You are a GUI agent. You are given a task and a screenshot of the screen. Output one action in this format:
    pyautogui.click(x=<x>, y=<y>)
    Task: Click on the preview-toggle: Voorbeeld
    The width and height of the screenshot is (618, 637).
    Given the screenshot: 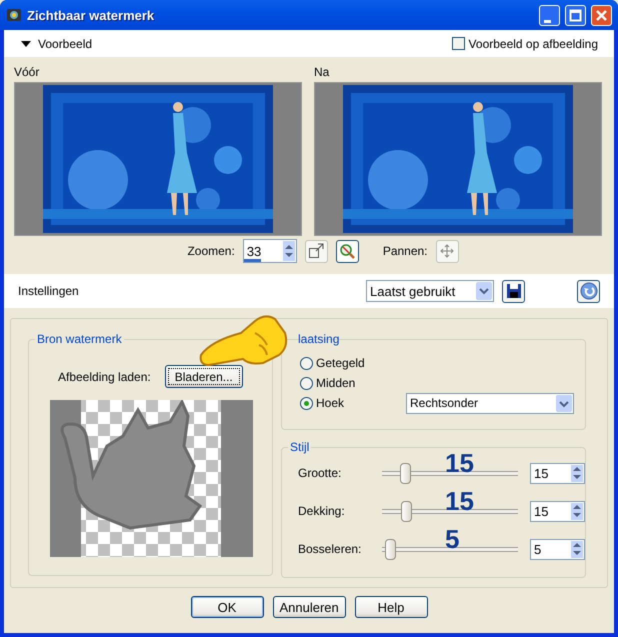 What is the action you would take?
    pyautogui.click(x=56, y=43)
    